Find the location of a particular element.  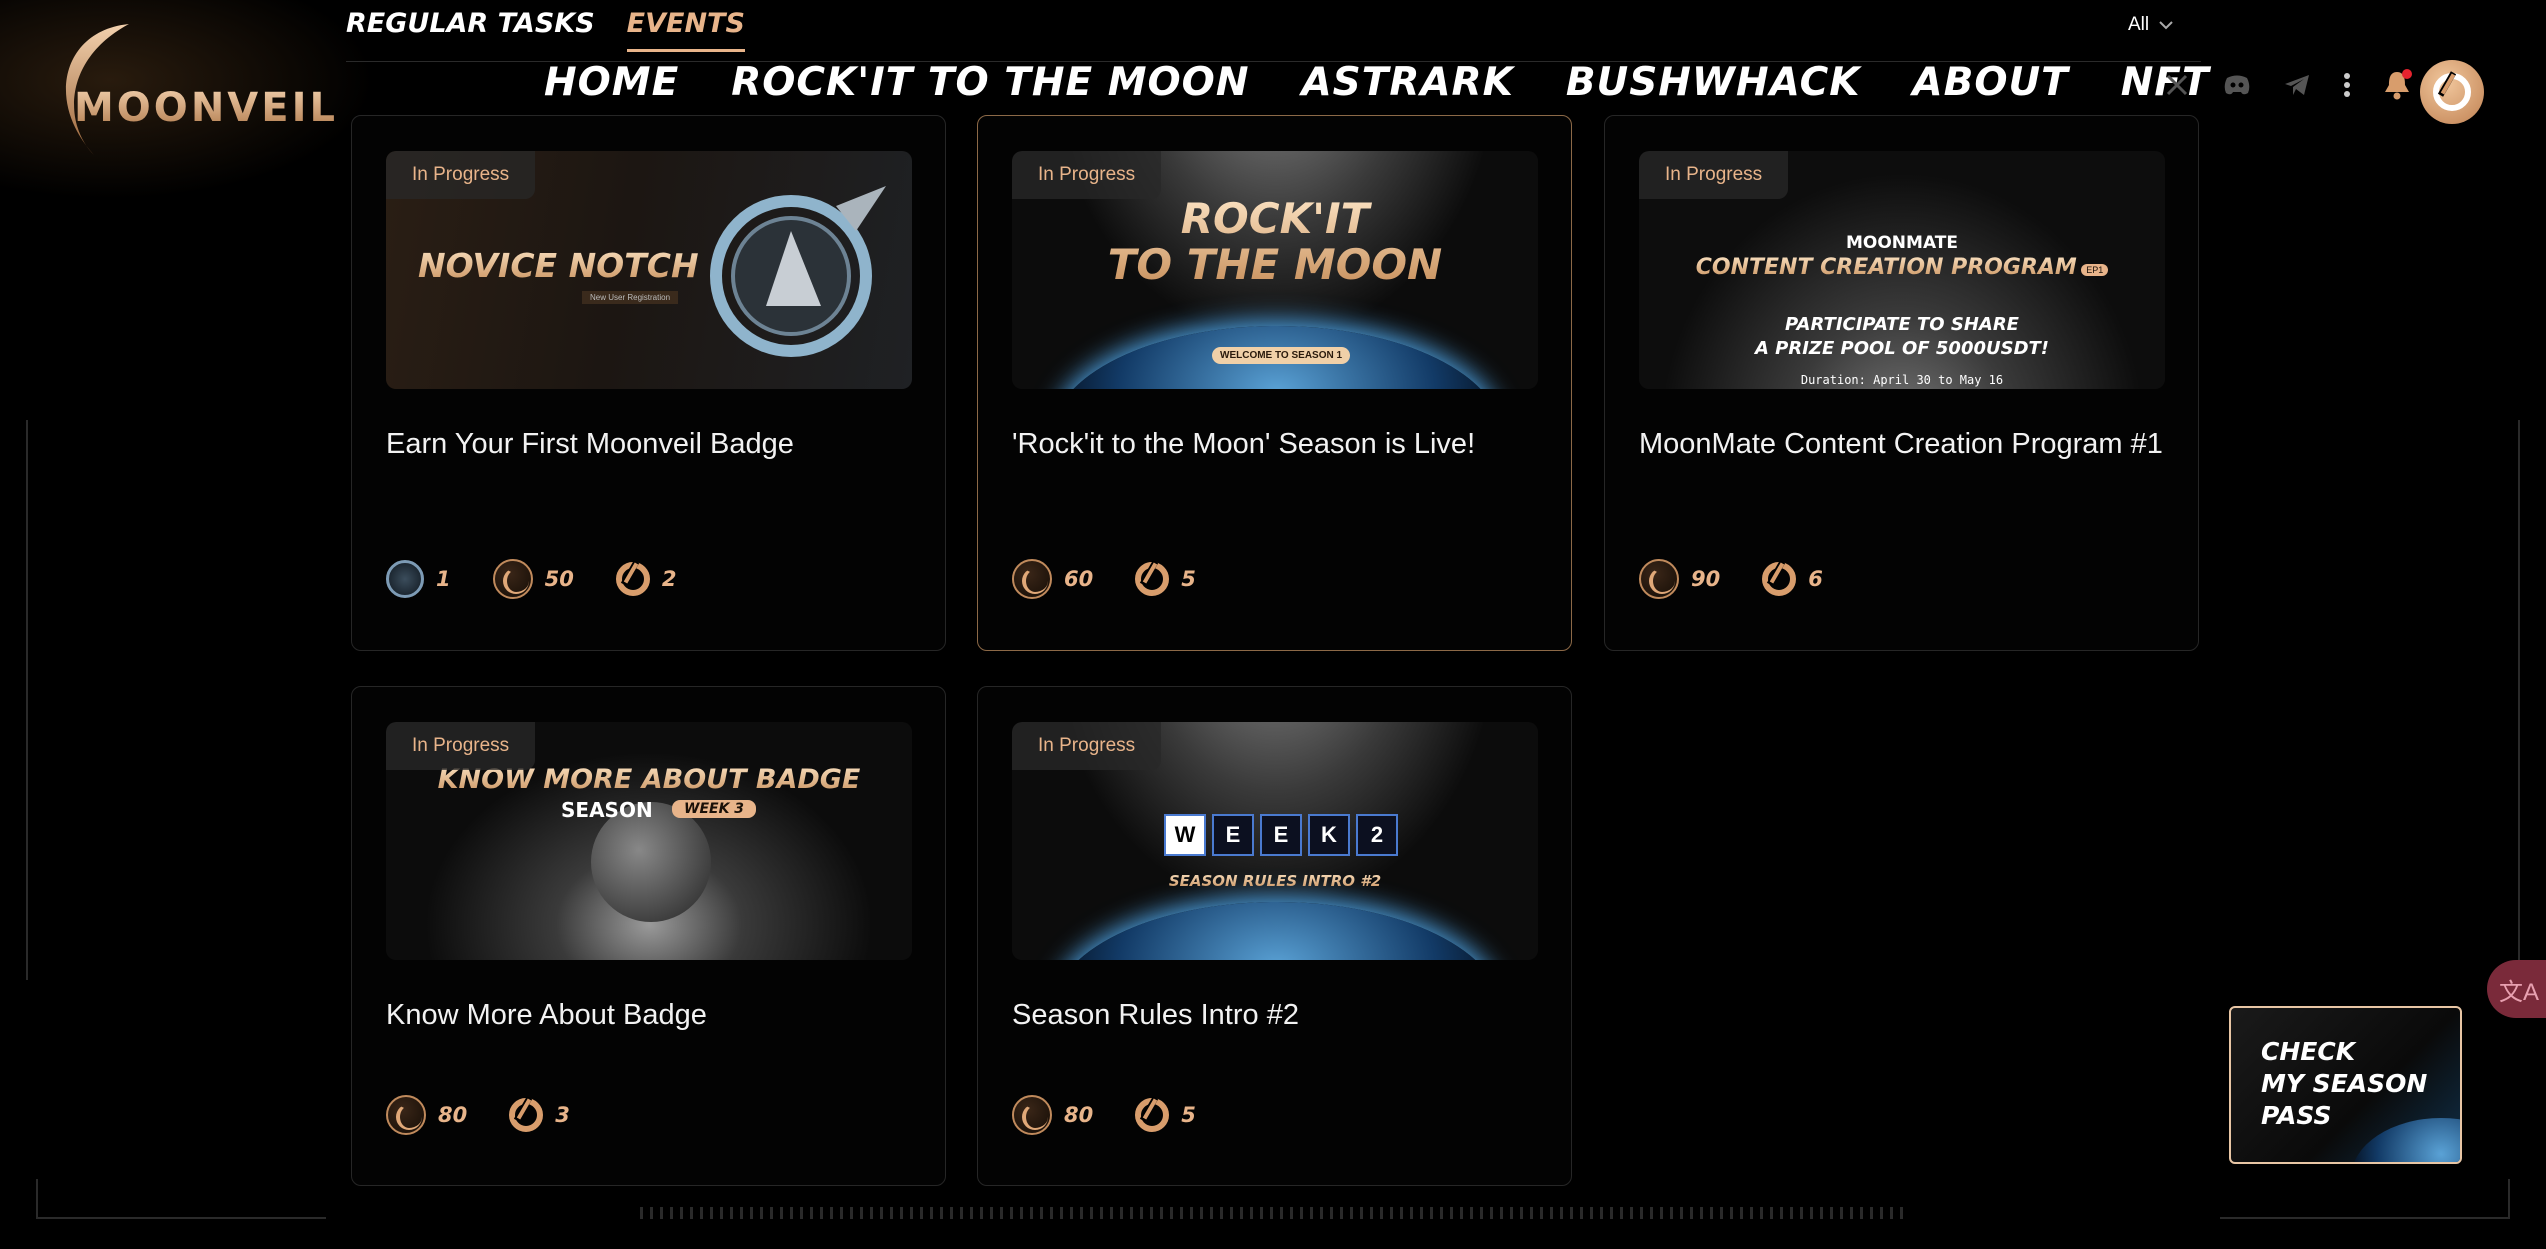

moonveil-logo: MOONVEIL is located at coordinates (189, 90).